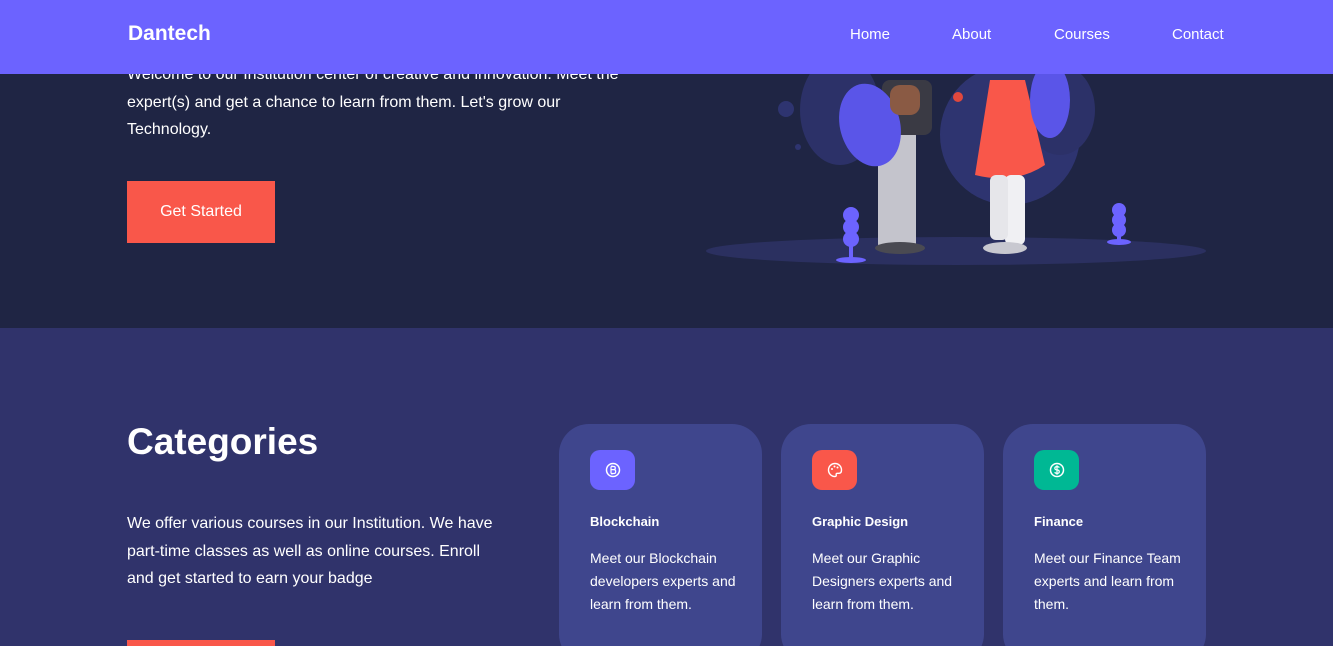 The image size is (1333, 646). What do you see at coordinates (666, 37) in the screenshot?
I see `navbar: Dantech Home About Courses Contact` at bounding box center [666, 37].